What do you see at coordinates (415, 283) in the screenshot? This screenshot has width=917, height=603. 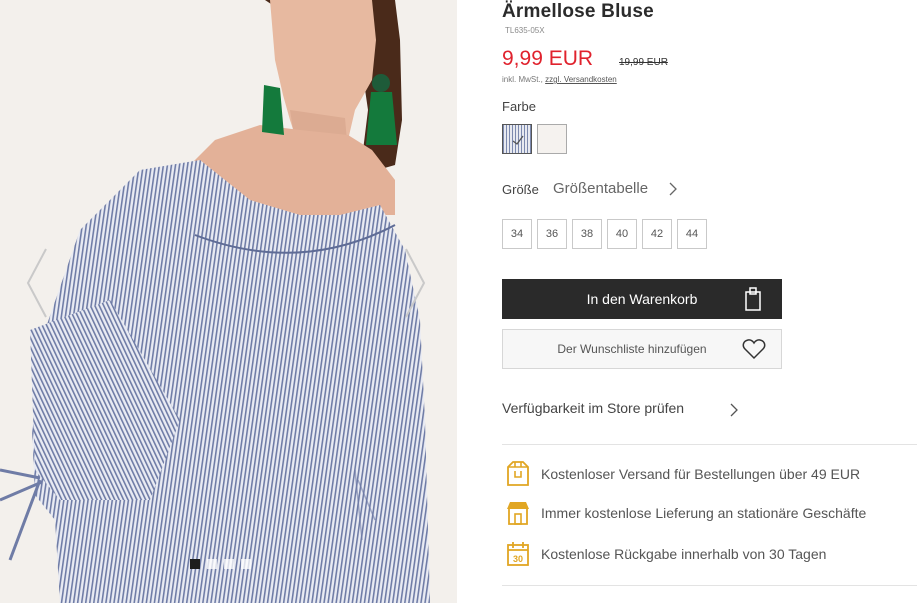 I see `gallery-next-arrow-icon` at bounding box center [415, 283].